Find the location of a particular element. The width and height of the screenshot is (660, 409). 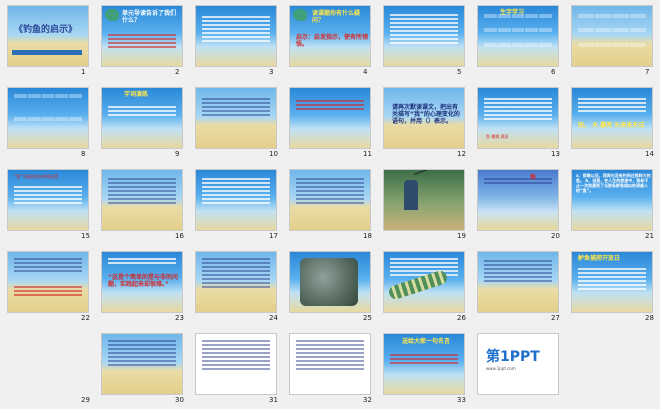

slide-number-2: 2 is located at coordinates (177, 72).